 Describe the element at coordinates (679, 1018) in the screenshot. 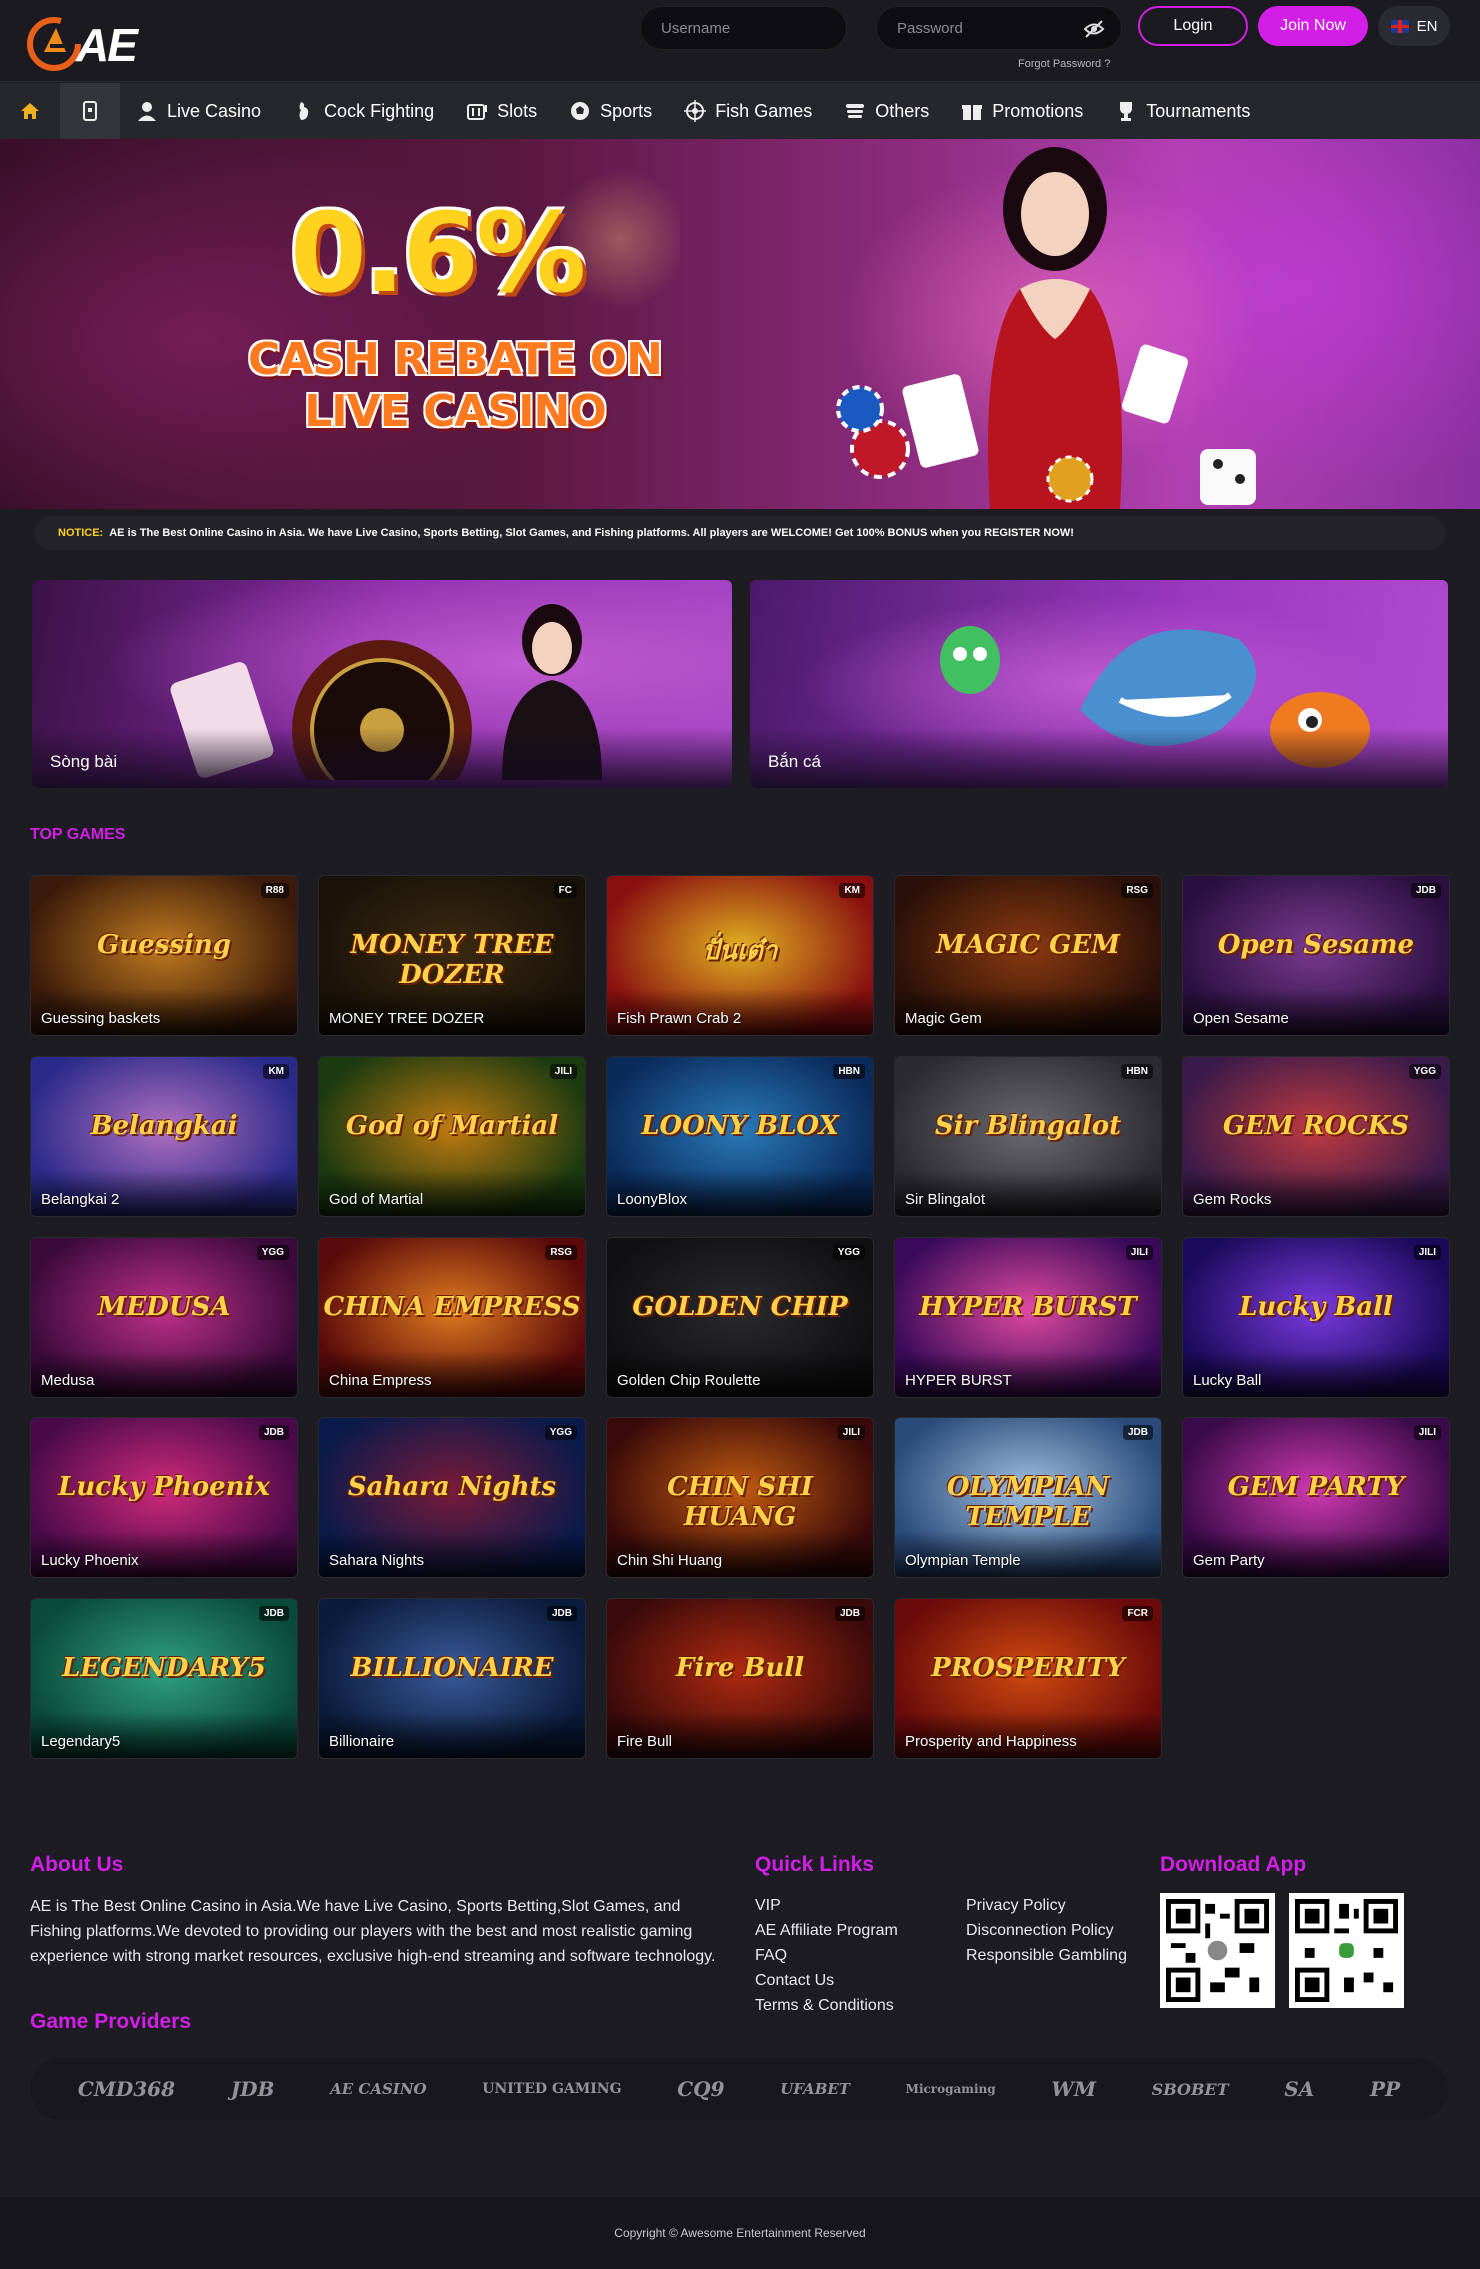

I see `game-name: Fish Prawn Crab 2` at that location.